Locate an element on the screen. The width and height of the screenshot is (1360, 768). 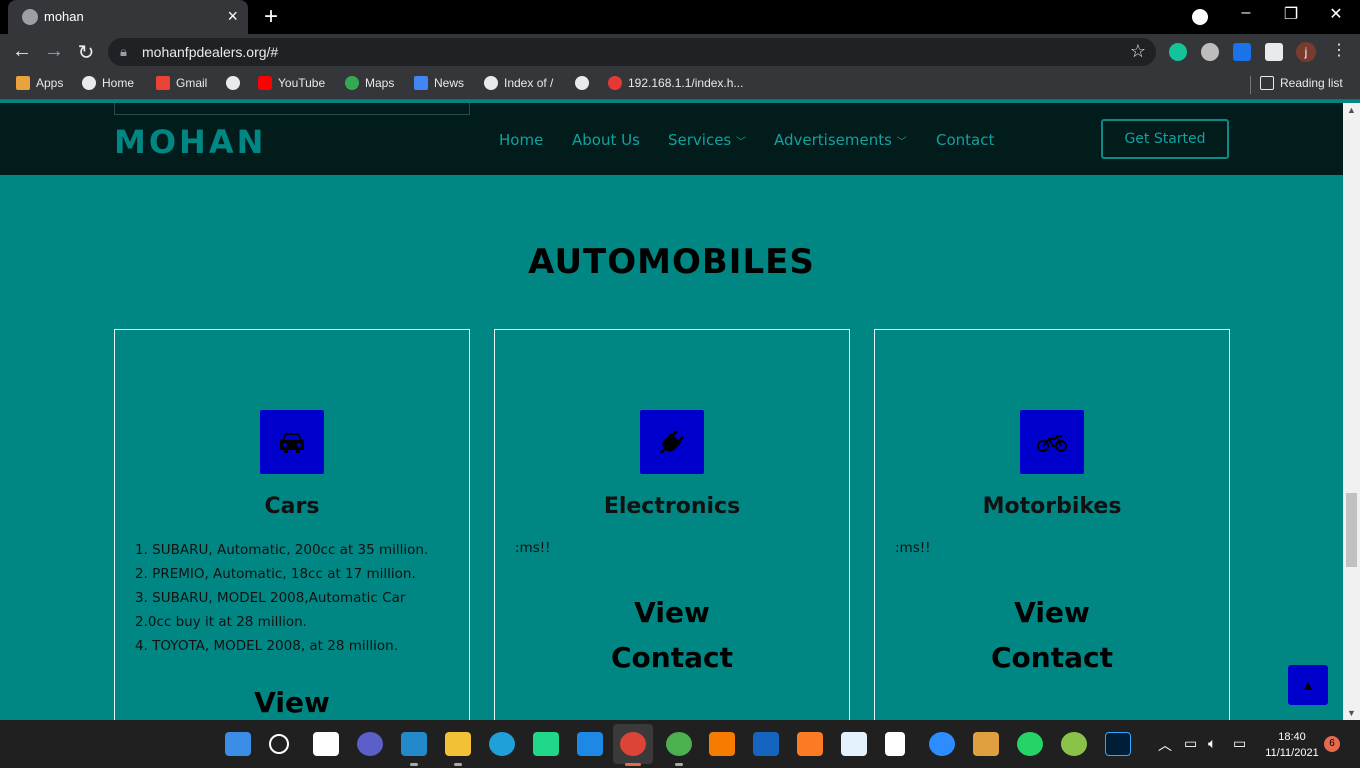
router-icon is located at coordinates (615, 83).